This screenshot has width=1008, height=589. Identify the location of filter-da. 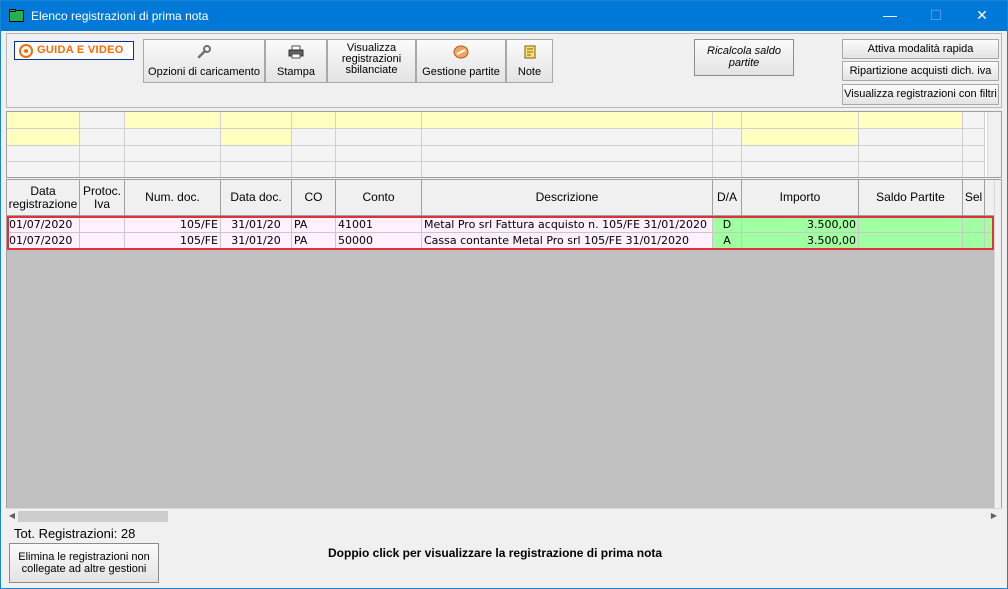
(727, 120).